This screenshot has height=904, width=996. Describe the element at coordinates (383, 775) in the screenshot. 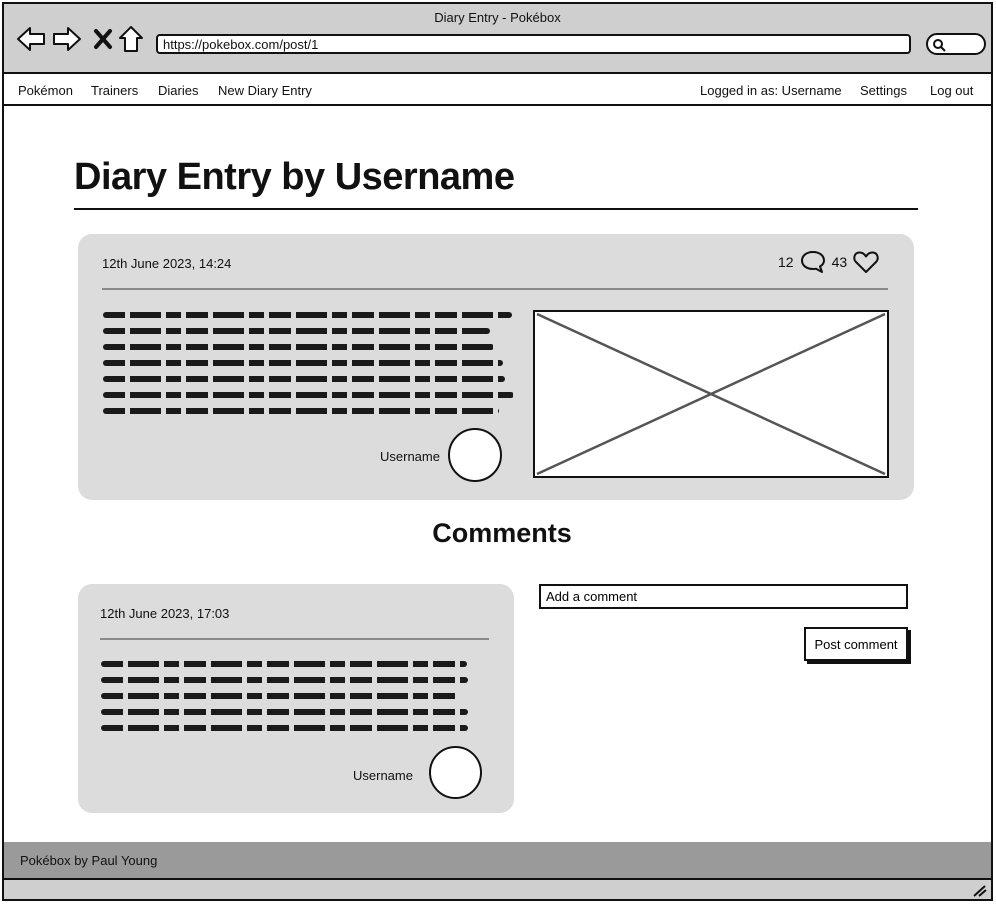

I see `comment-author: Username` at that location.